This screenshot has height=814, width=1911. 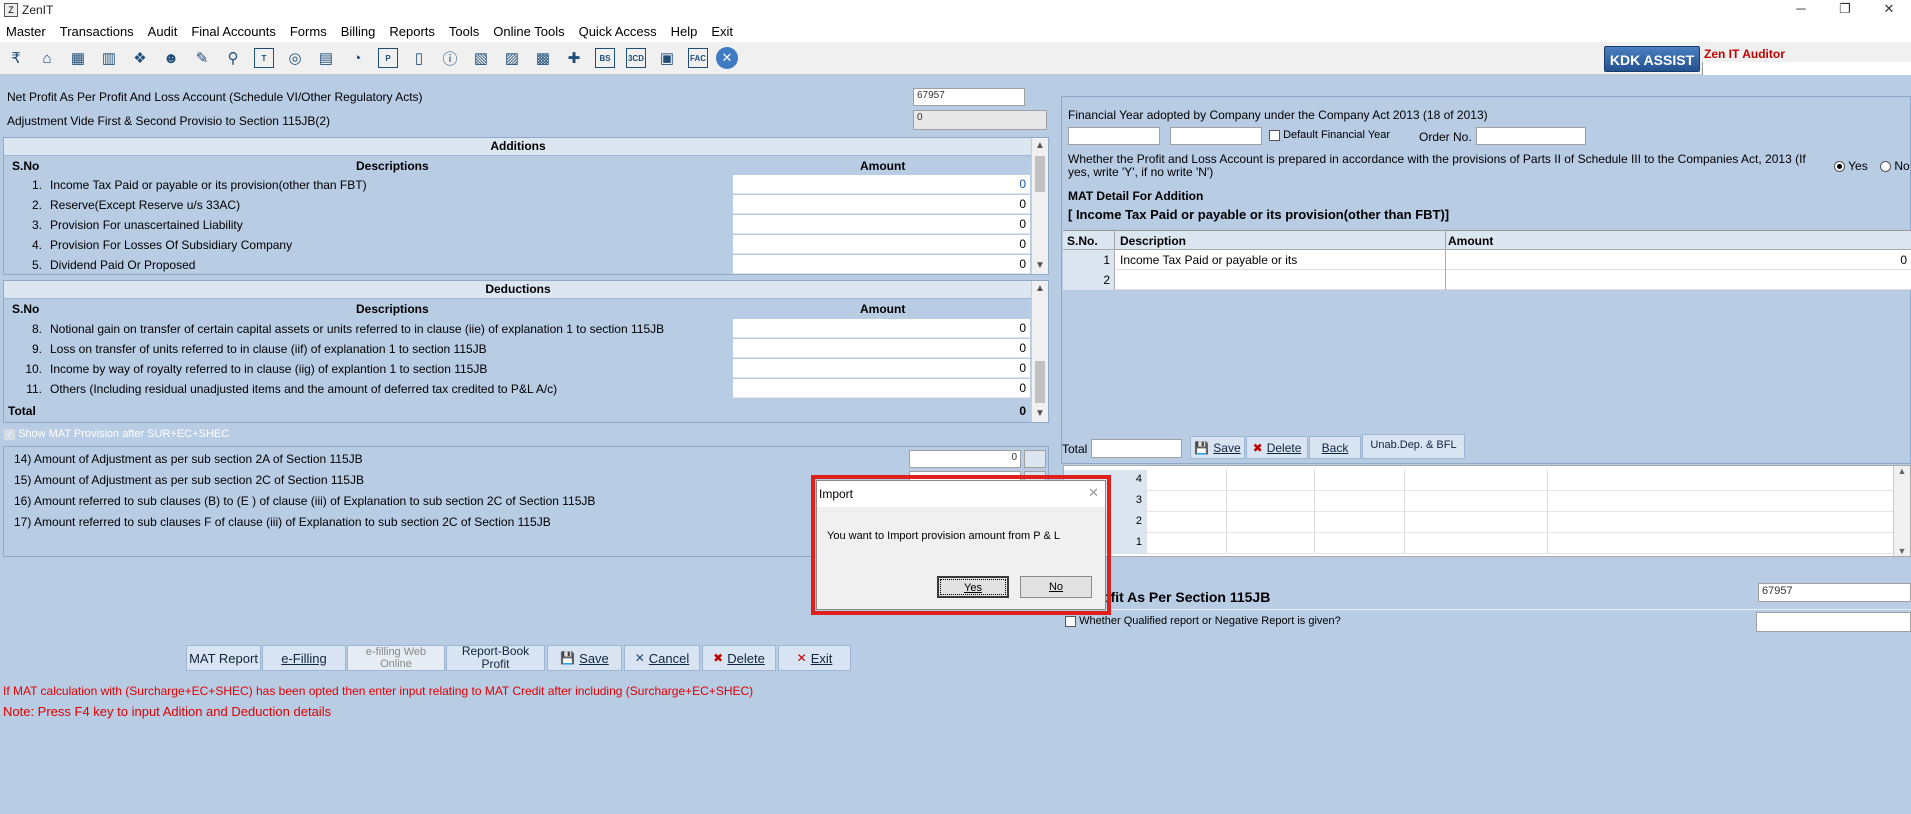 What do you see at coordinates (357, 58) in the screenshot?
I see `pie-chart-icon: ◔` at bounding box center [357, 58].